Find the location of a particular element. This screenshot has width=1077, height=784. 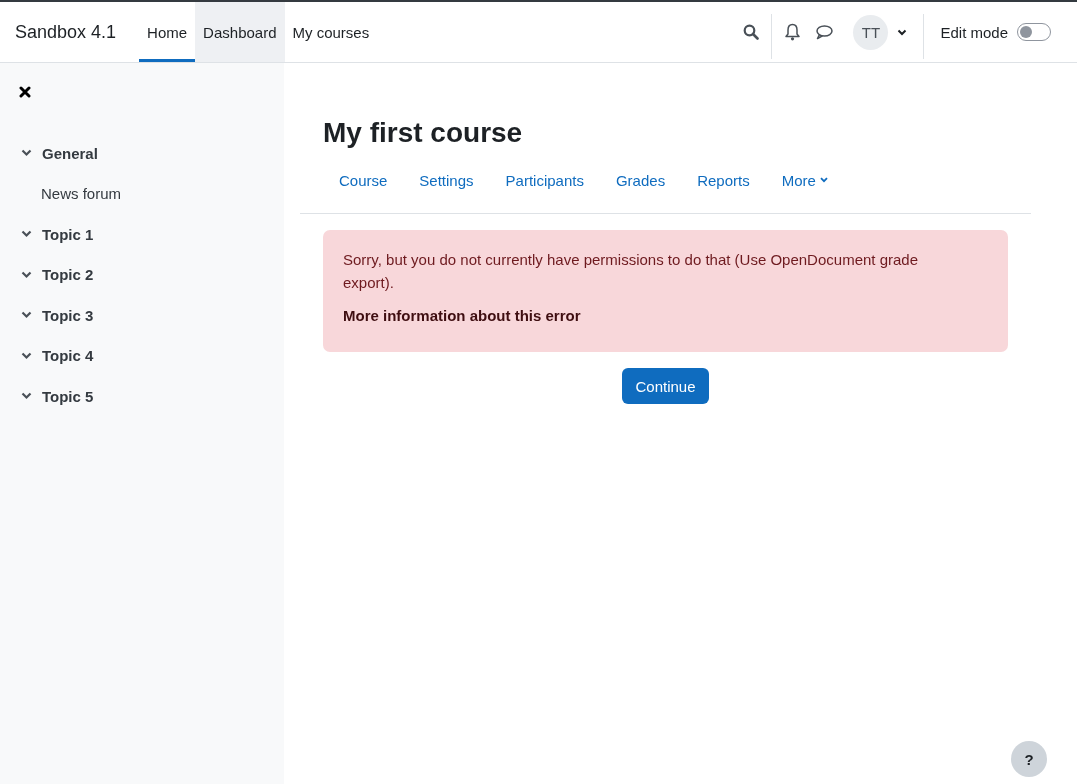

section-link: Topic 2 is located at coordinates (68, 275).